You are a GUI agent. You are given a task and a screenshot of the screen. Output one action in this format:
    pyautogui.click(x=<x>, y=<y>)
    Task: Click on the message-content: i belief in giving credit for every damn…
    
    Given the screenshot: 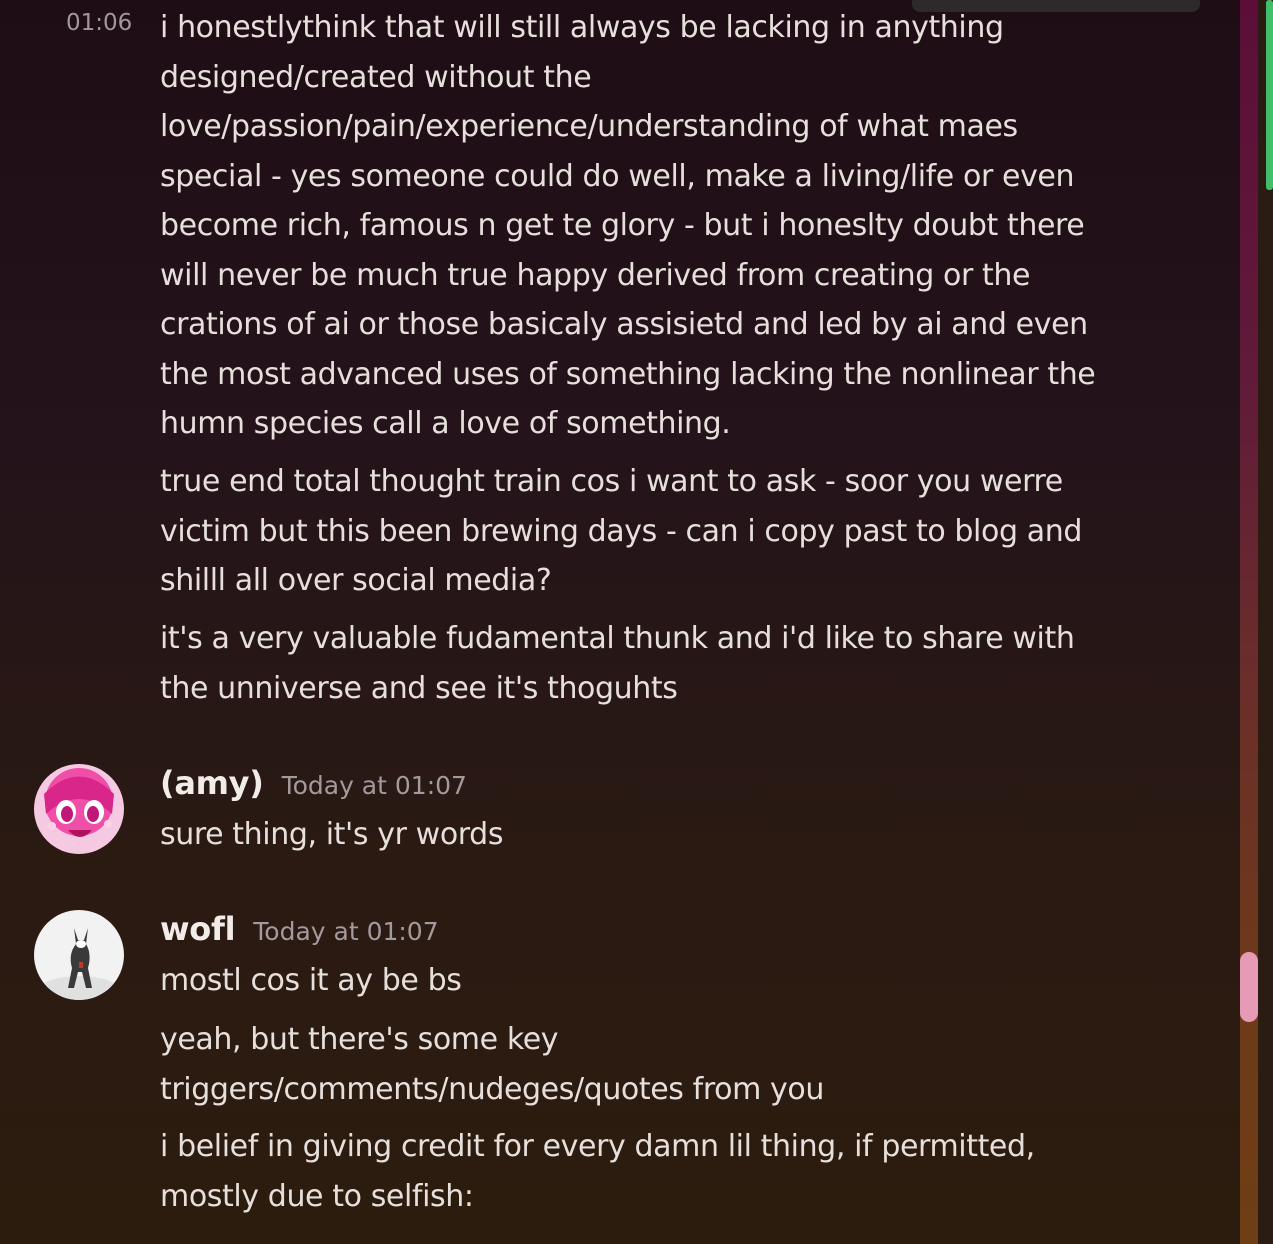 What is the action you would take?
    pyautogui.click(x=597, y=1171)
    